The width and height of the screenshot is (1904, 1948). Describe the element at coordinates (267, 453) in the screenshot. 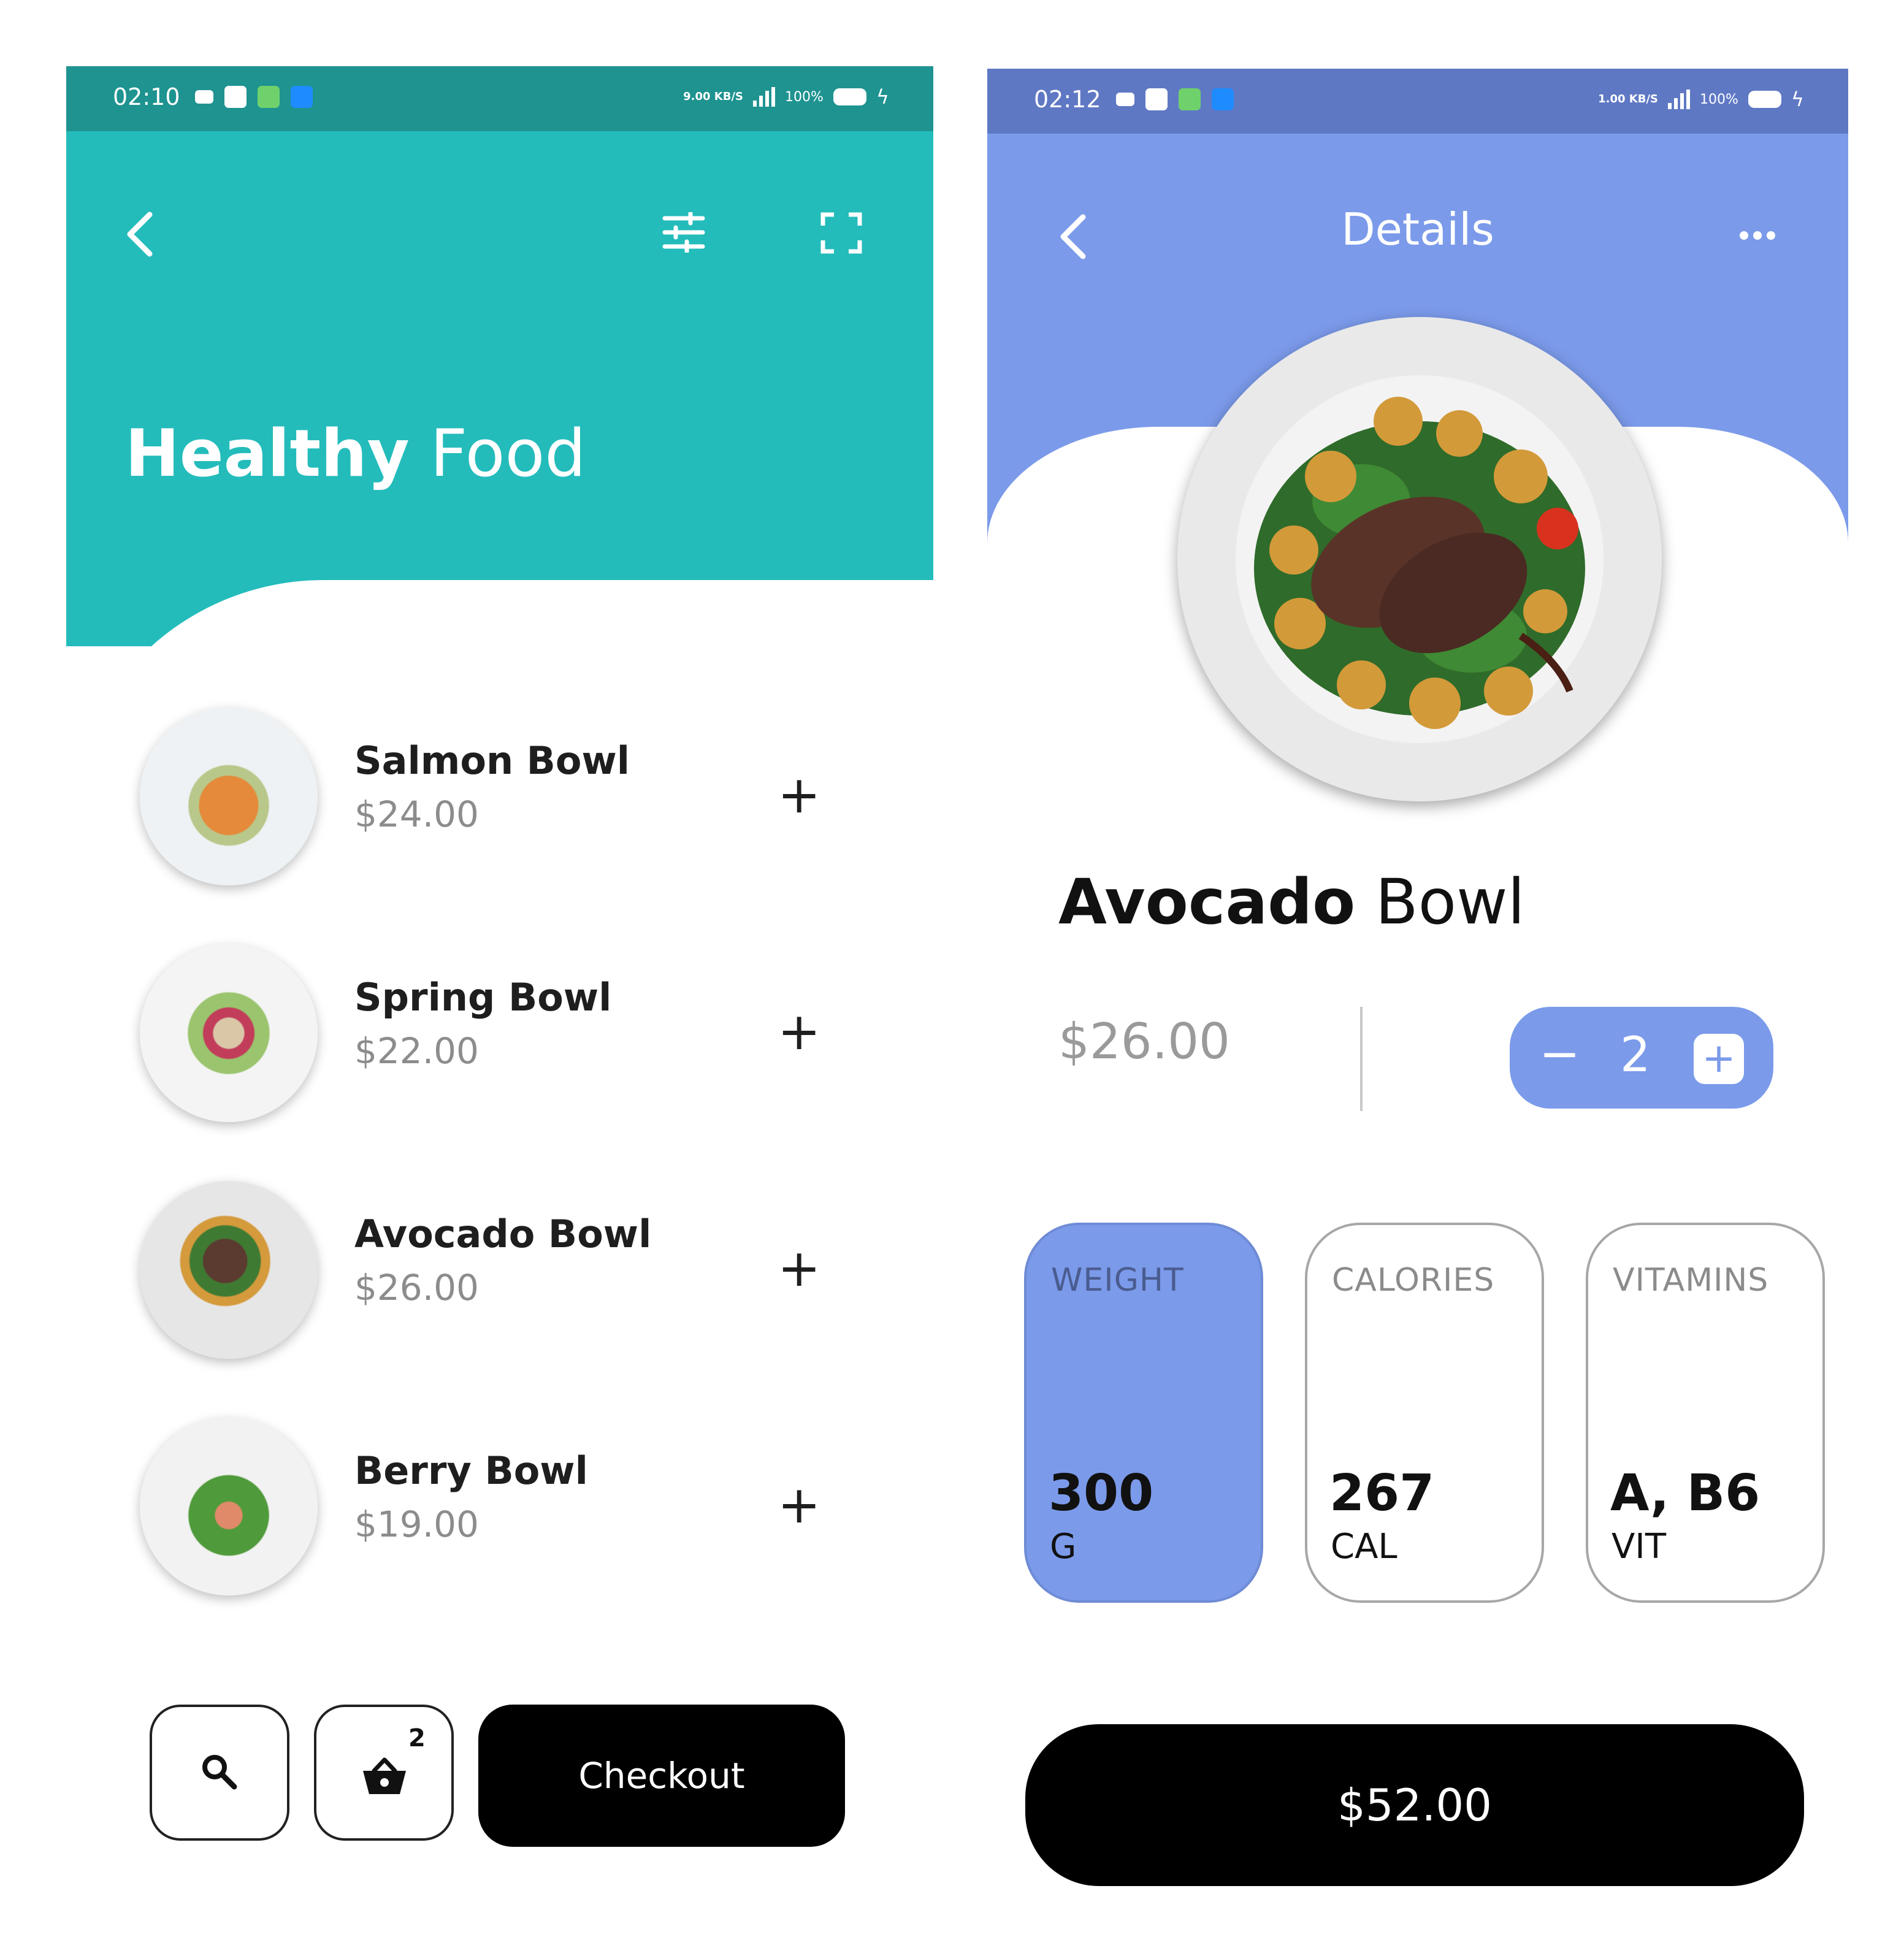

I see `title-bold: Healthy` at that location.